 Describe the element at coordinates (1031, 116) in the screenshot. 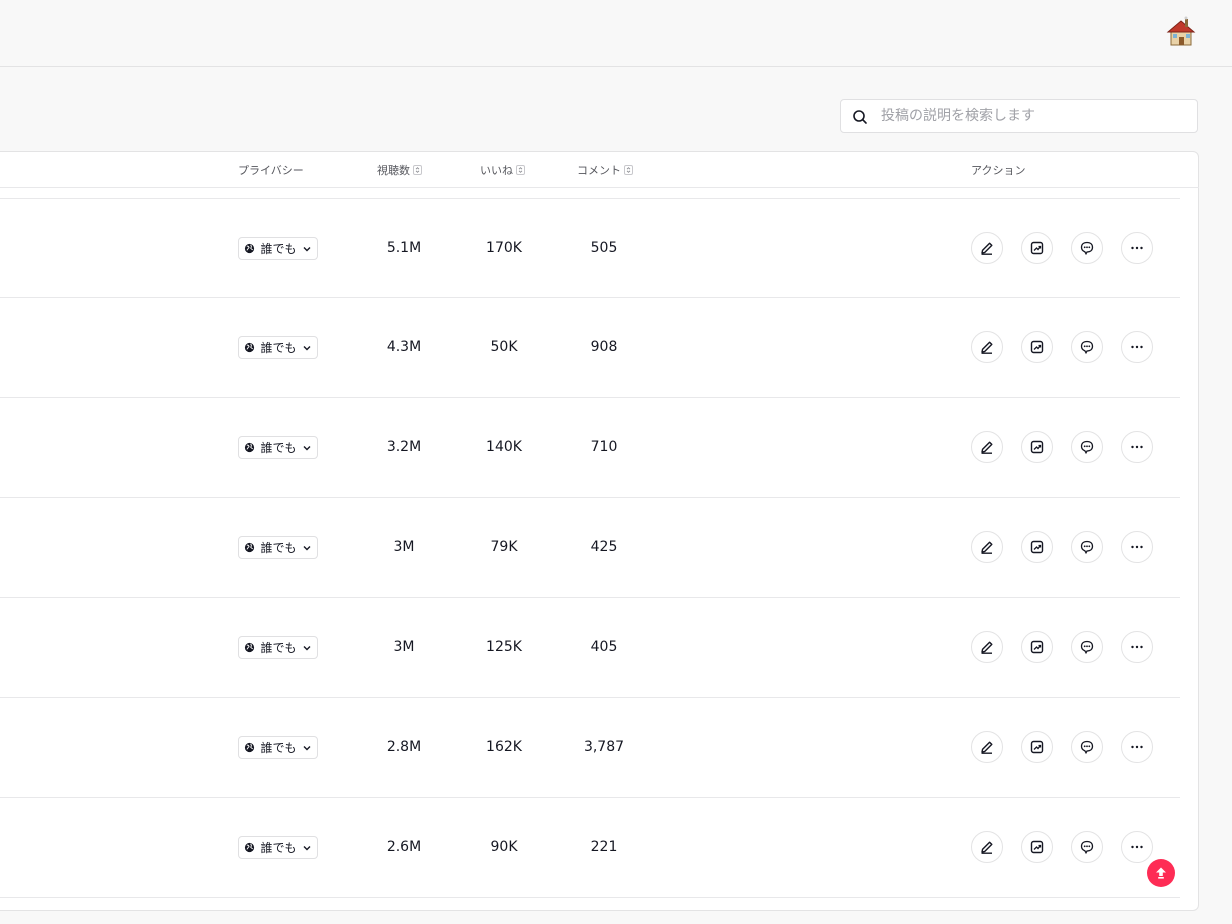

I see `search-input` at that location.